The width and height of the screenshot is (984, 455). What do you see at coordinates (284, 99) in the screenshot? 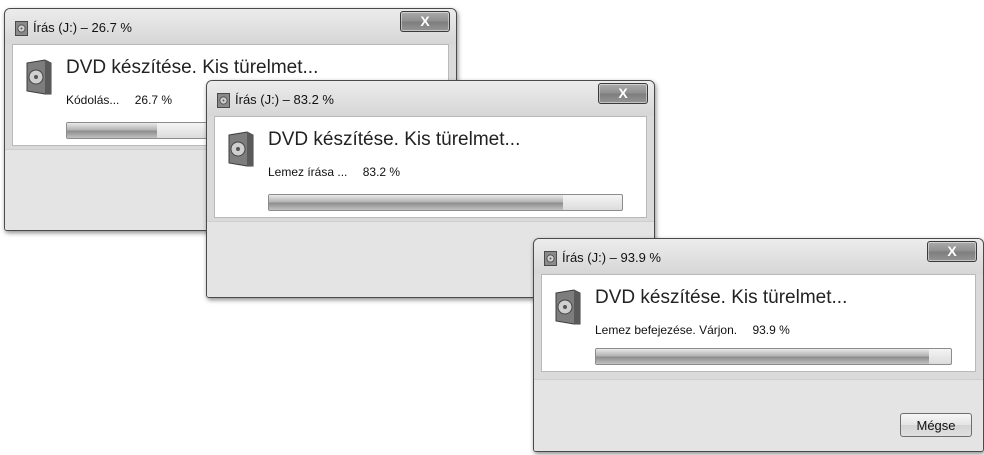
I see `window-title: Írás (J:) – 83.2 %` at bounding box center [284, 99].